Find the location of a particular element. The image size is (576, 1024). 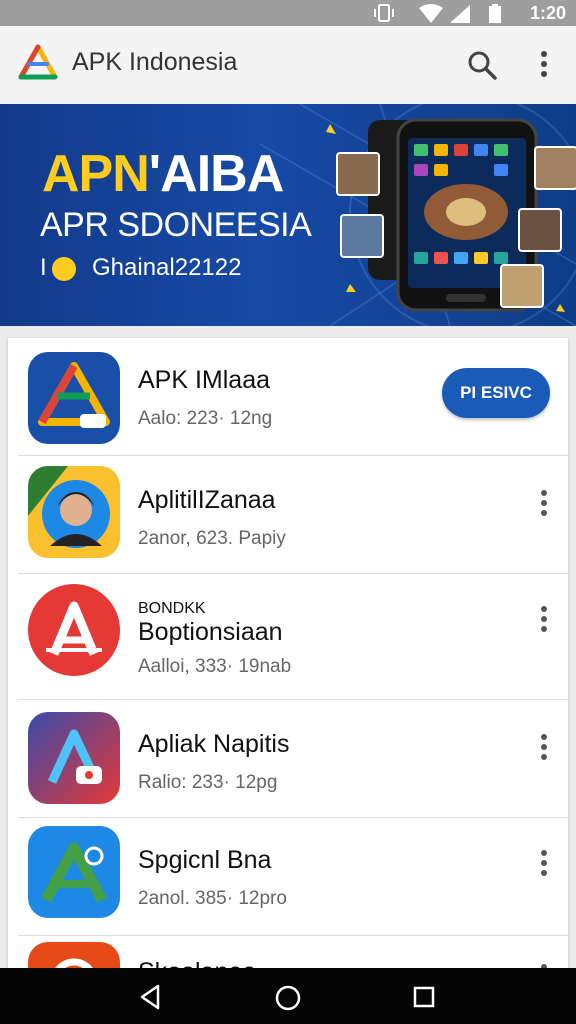

banner-tagline-prefix: I is located at coordinates (43, 267).